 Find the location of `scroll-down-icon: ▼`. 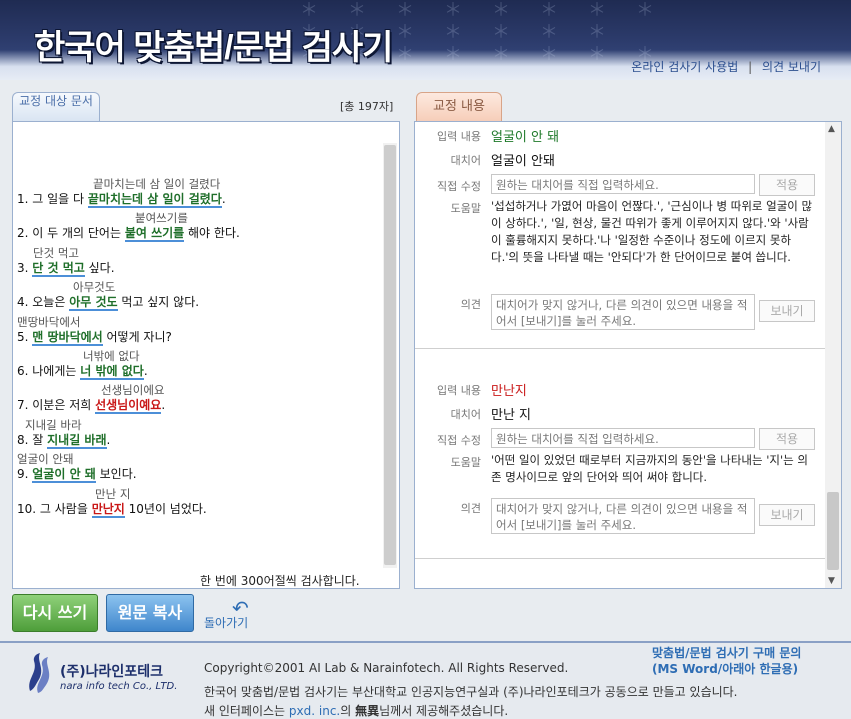

scroll-down-icon: ▼ is located at coordinates (831, 581).